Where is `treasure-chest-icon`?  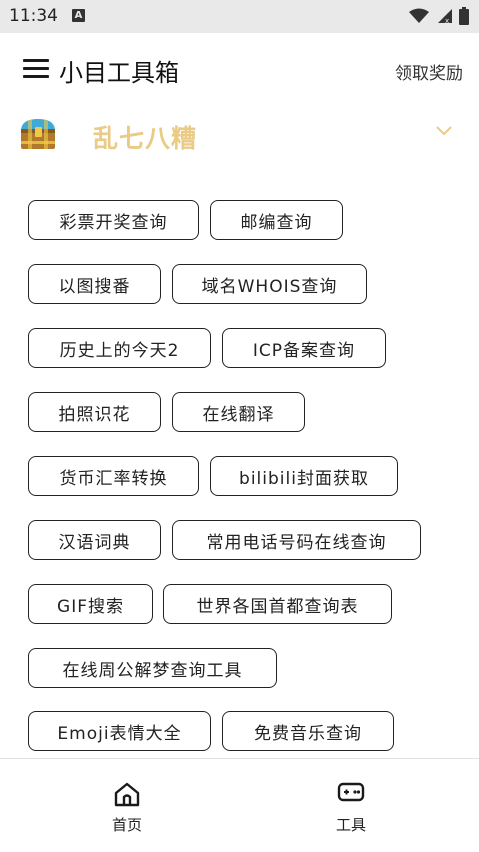
treasure-chest-icon is located at coordinates (38, 134).